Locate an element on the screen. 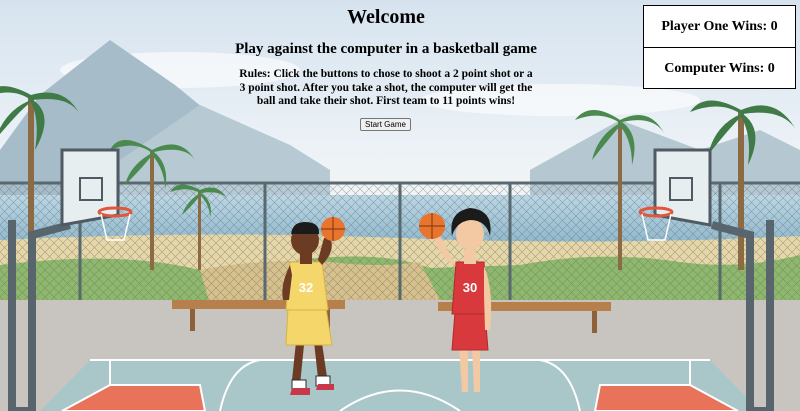 This screenshot has width=800, height=411. scoreboard: Player One Wins: 0 Computer Wins: 0 is located at coordinates (719, 47).